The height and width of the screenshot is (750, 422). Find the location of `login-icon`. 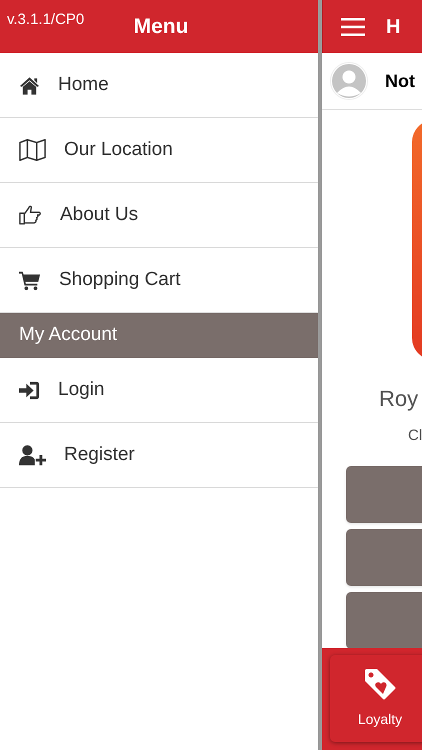

login-icon is located at coordinates (29, 390).